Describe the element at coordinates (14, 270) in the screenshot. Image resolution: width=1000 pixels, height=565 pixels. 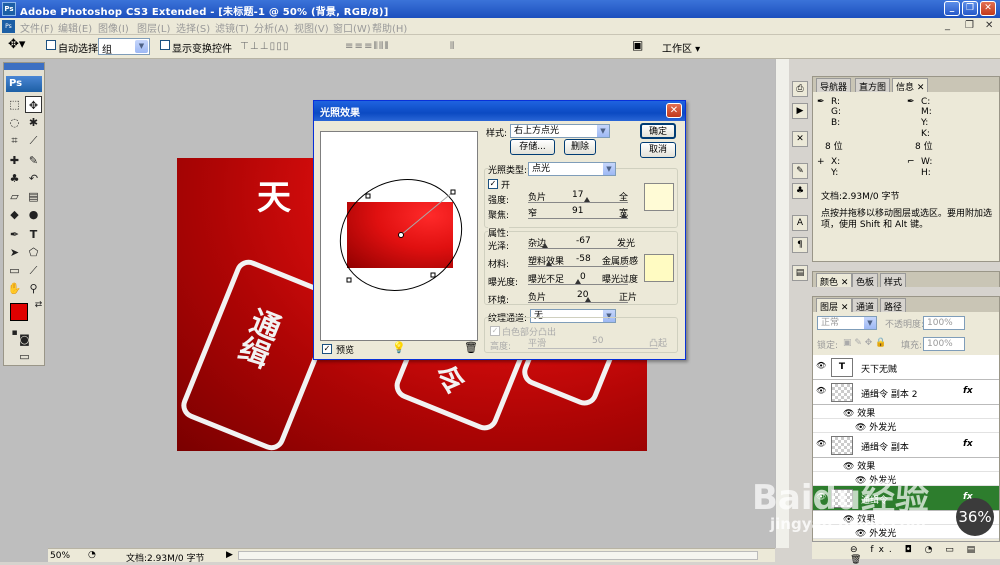
I see `notes-tool-icon: ▭` at that location.